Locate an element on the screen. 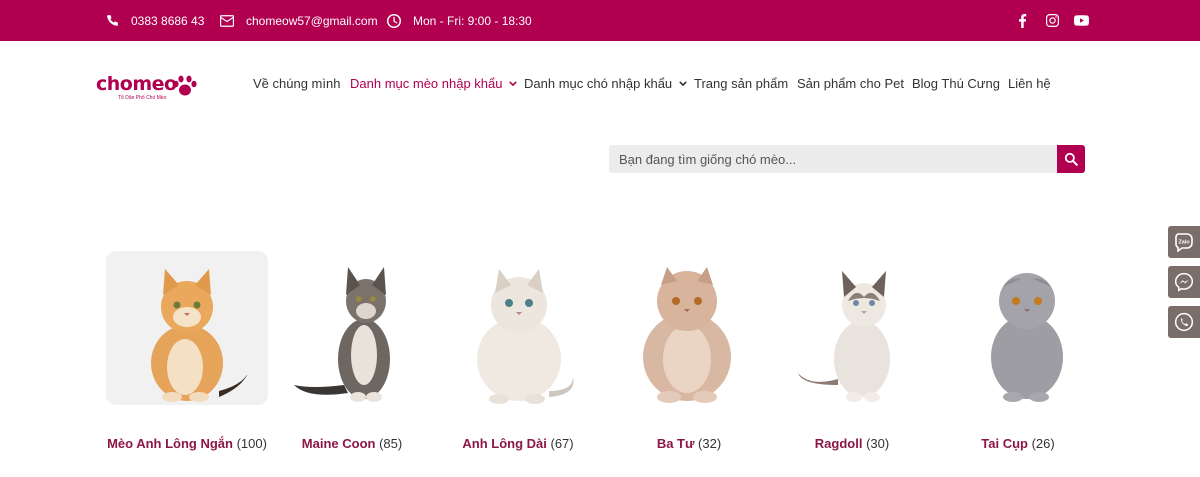  search-bar is located at coordinates (847, 159).